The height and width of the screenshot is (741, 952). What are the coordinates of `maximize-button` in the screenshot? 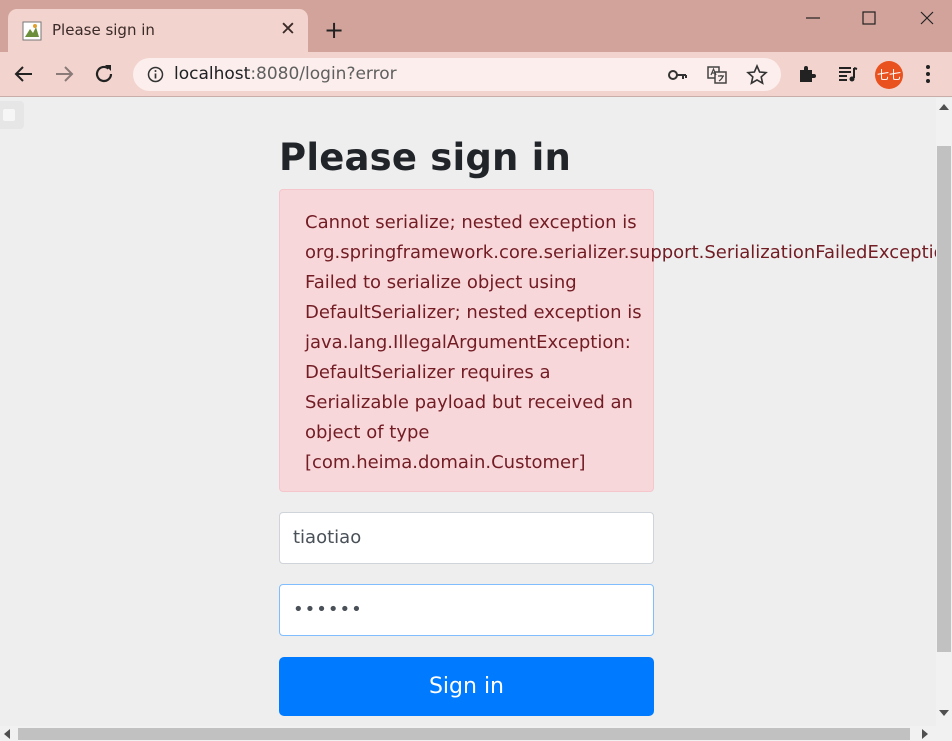 It's located at (869, 18).